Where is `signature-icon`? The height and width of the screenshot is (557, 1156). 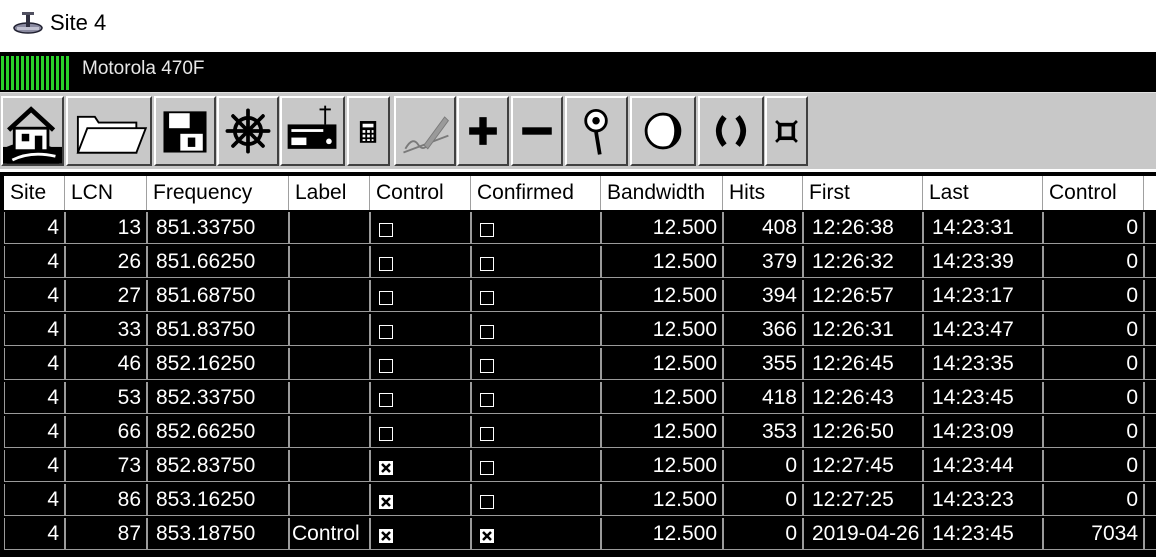 signature-icon is located at coordinates (426, 135).